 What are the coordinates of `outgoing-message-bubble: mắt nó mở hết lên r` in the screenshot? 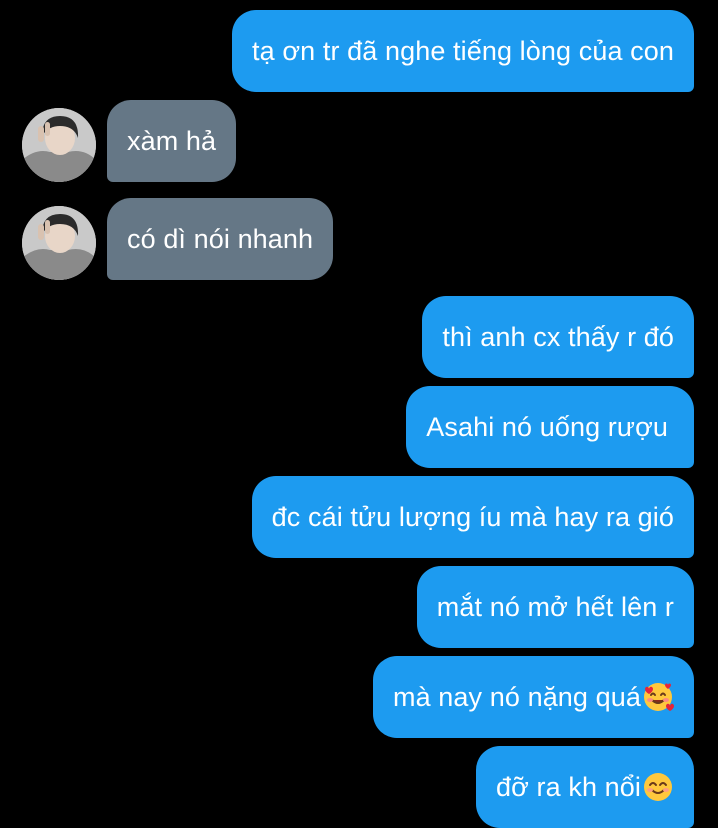 It's located at (555, 607).